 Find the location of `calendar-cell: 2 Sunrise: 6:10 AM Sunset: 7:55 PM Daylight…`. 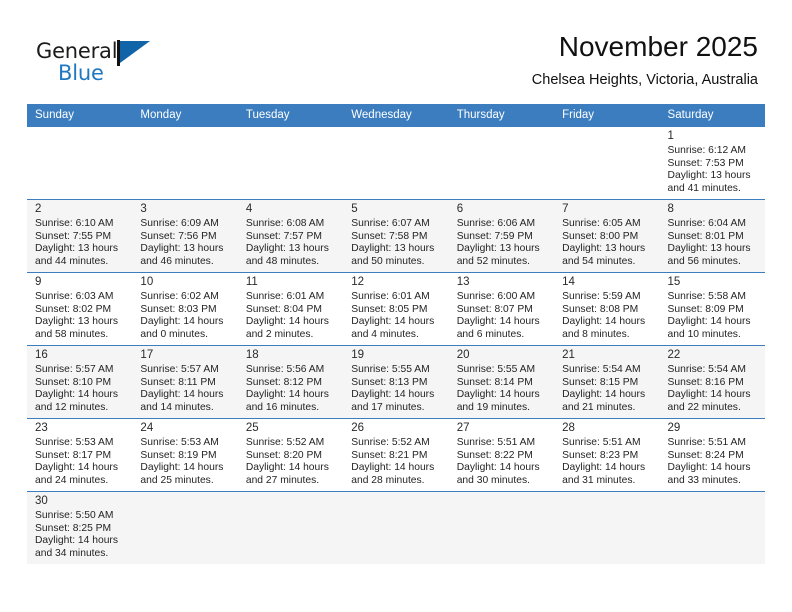

calendar-cell: 2 Sunrise: 6:10 AM Sunset: 7:55 PM Daylight… is located at coordinates (80, 236).